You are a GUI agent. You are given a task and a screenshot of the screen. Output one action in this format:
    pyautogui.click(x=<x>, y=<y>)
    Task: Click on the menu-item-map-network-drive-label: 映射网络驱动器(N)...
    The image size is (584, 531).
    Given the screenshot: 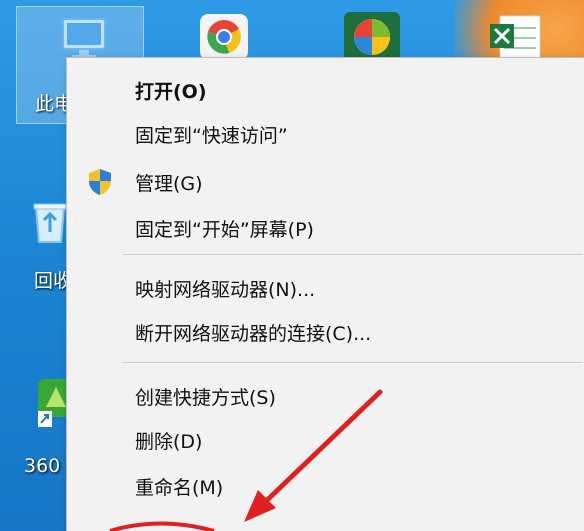 What is the action you would take?
    pyautogui.click(x=225, y=289)
    